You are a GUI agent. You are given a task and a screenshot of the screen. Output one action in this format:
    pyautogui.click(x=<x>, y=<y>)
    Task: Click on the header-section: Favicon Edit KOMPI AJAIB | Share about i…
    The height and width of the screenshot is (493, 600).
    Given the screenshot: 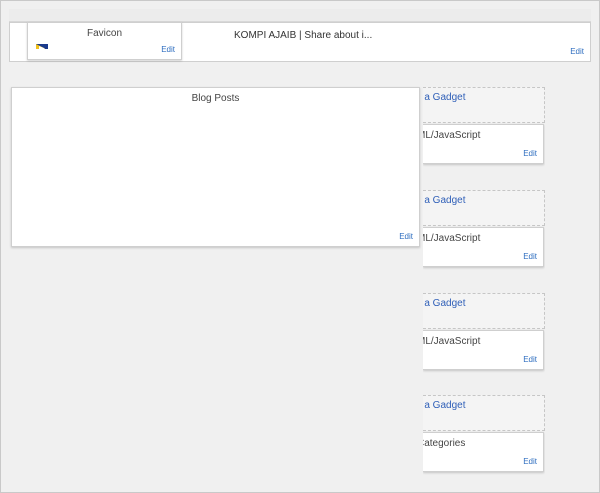 What is the action you would take?
    pyautogui.click(x=300, y=42)
    